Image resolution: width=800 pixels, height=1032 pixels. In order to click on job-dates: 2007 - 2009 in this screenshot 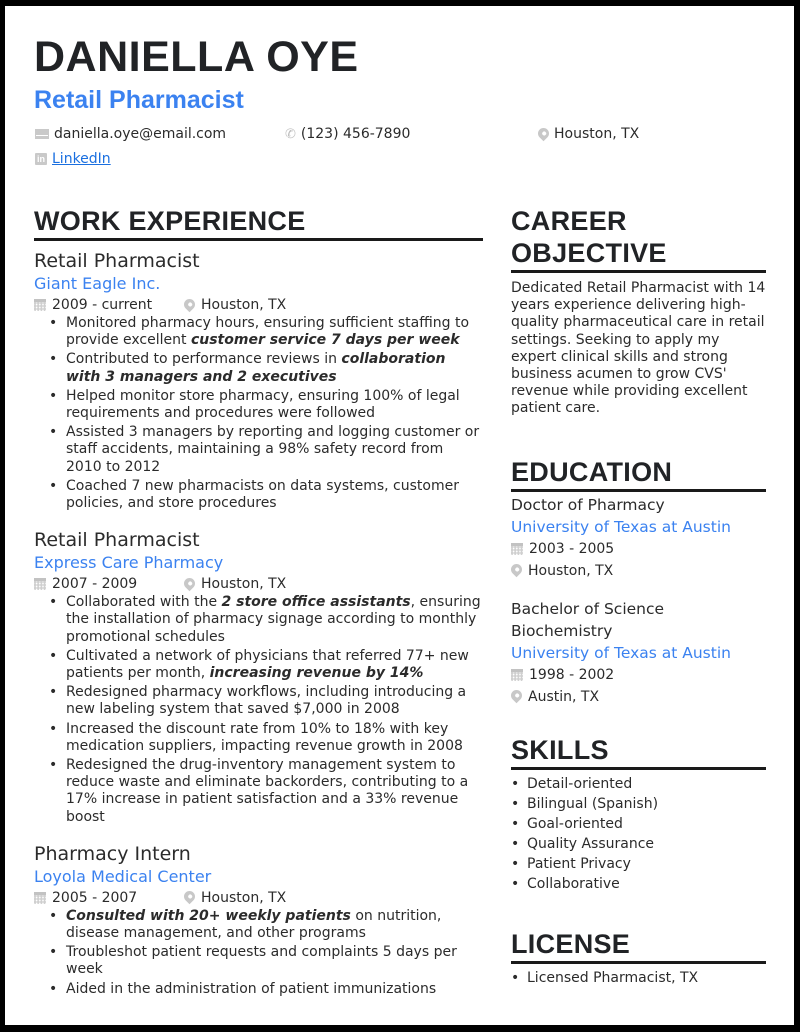, I will do `click(95, 584)`.